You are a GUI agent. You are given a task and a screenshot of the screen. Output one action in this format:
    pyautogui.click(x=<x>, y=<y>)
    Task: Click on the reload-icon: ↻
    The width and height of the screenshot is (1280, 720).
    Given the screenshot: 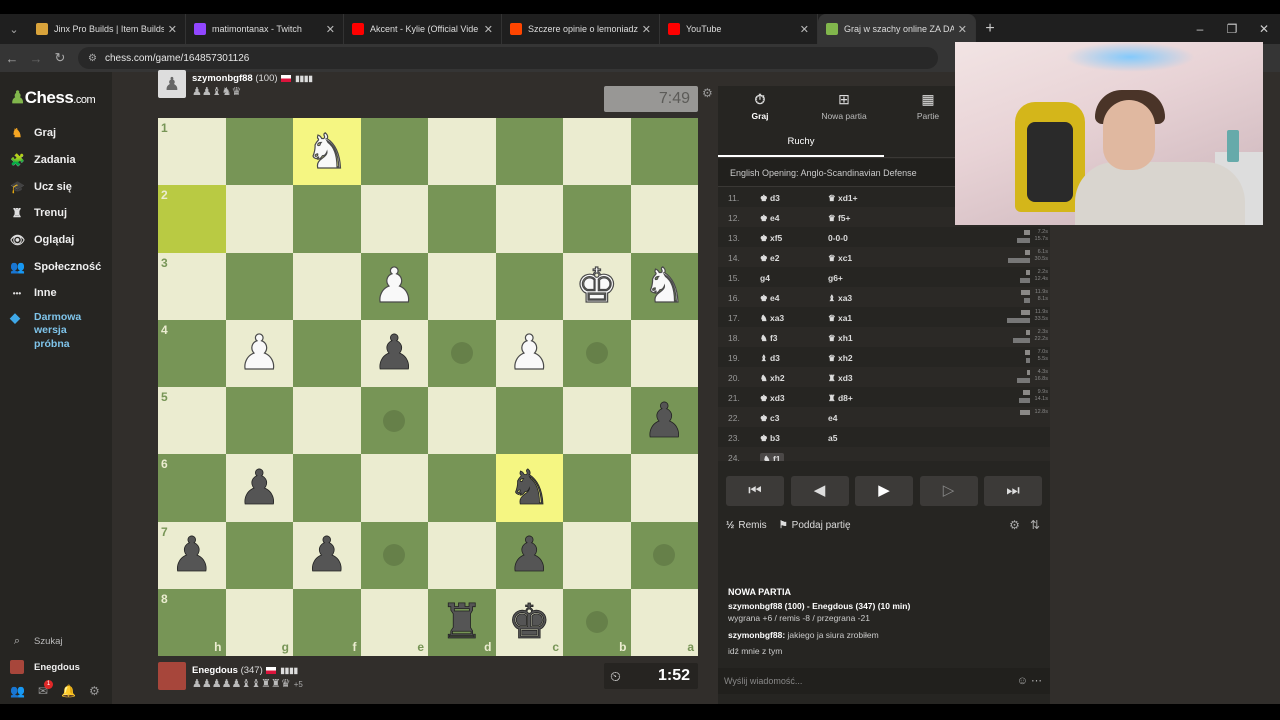 What is the action you would take?
    pyautogui.click(x=60, y=58)
    